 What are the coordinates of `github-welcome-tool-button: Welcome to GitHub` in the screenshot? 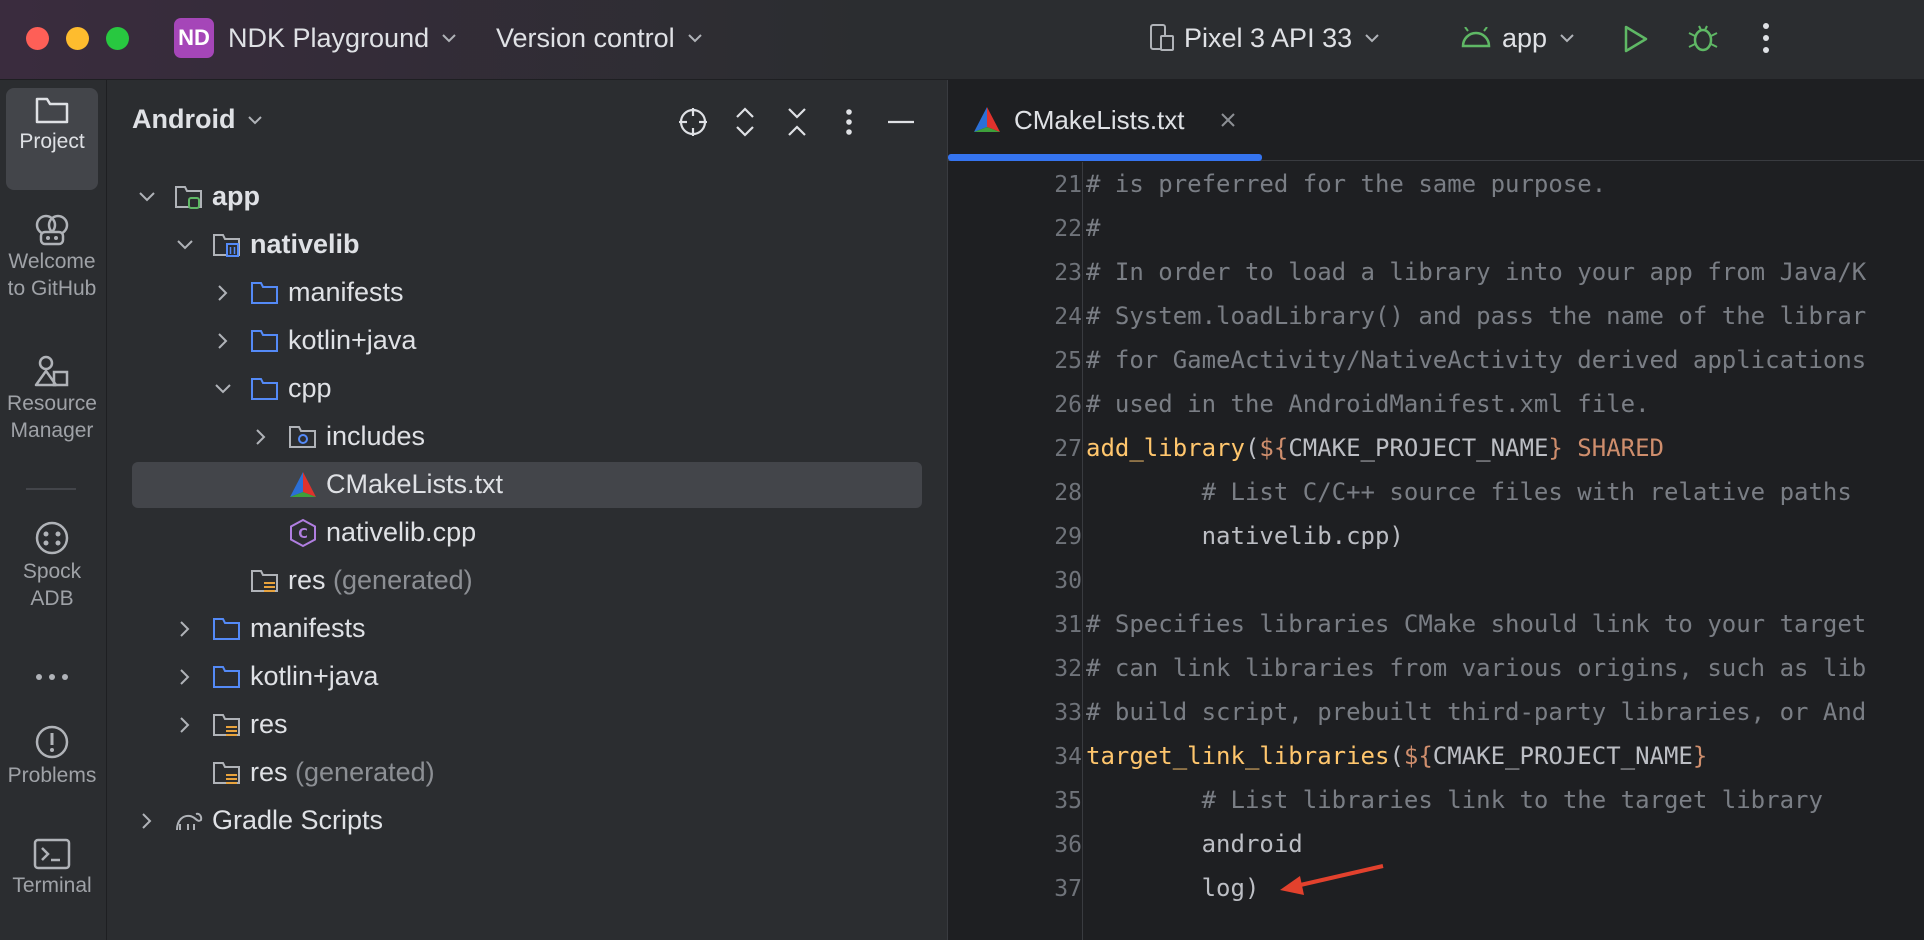 It's located at (52, 262).